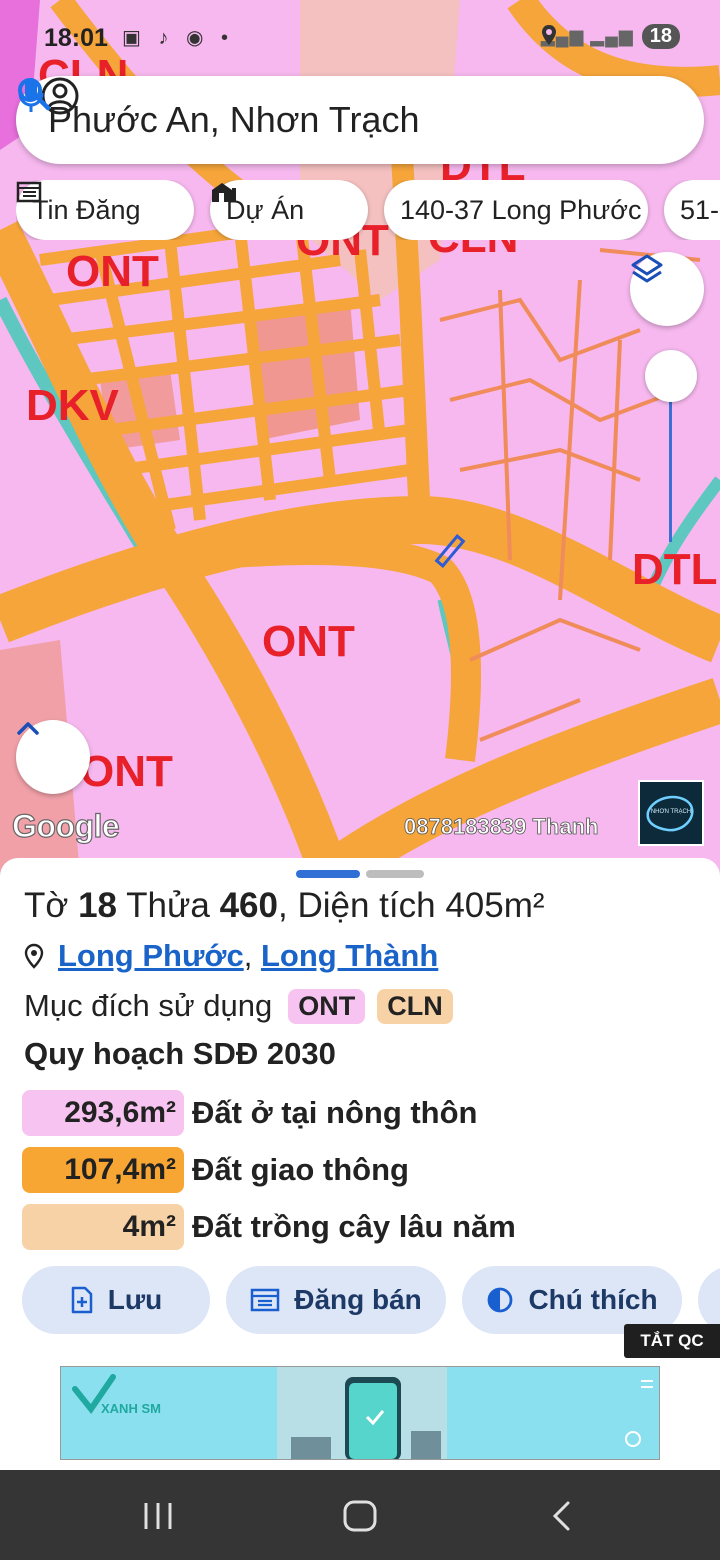 Image resolution: width=720 pixels, height=1560 pixels. What do you see at coordinates (178, 38) in the screenshot?
I see `notification-icons: ▣ ♪ ◉ •` at bounding box center [178, 38].